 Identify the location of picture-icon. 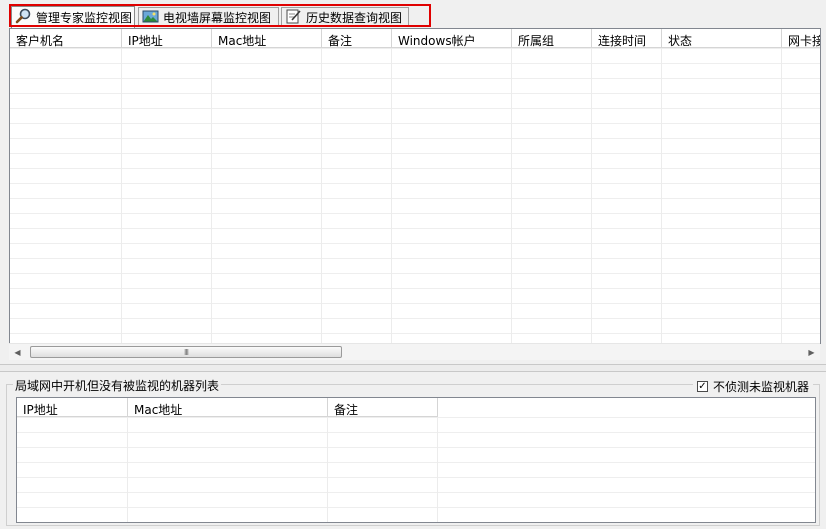
(150, 18).